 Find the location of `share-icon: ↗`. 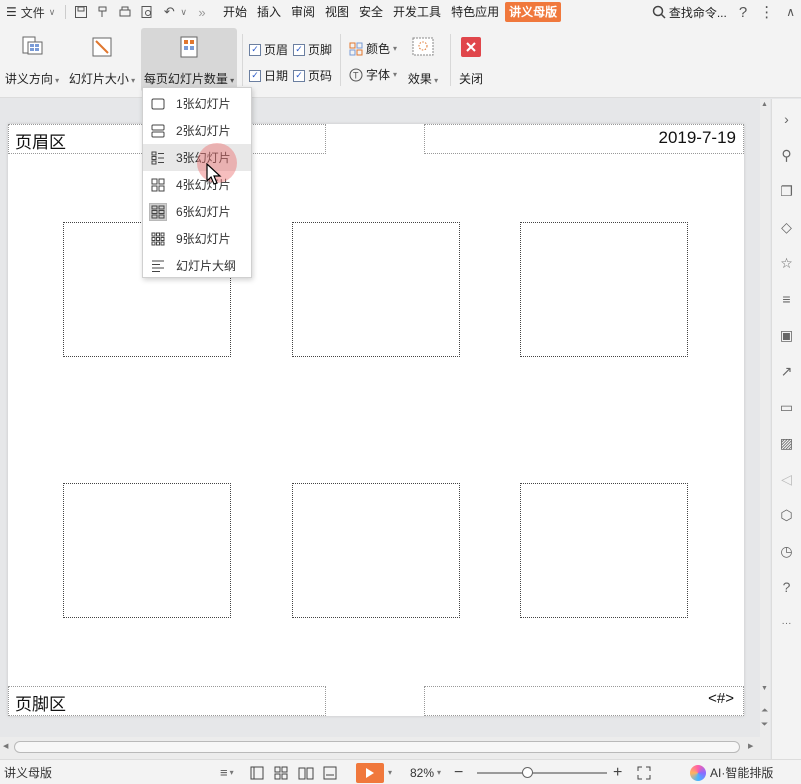

share-icon: ↗ is located at coordinates (787, 371).